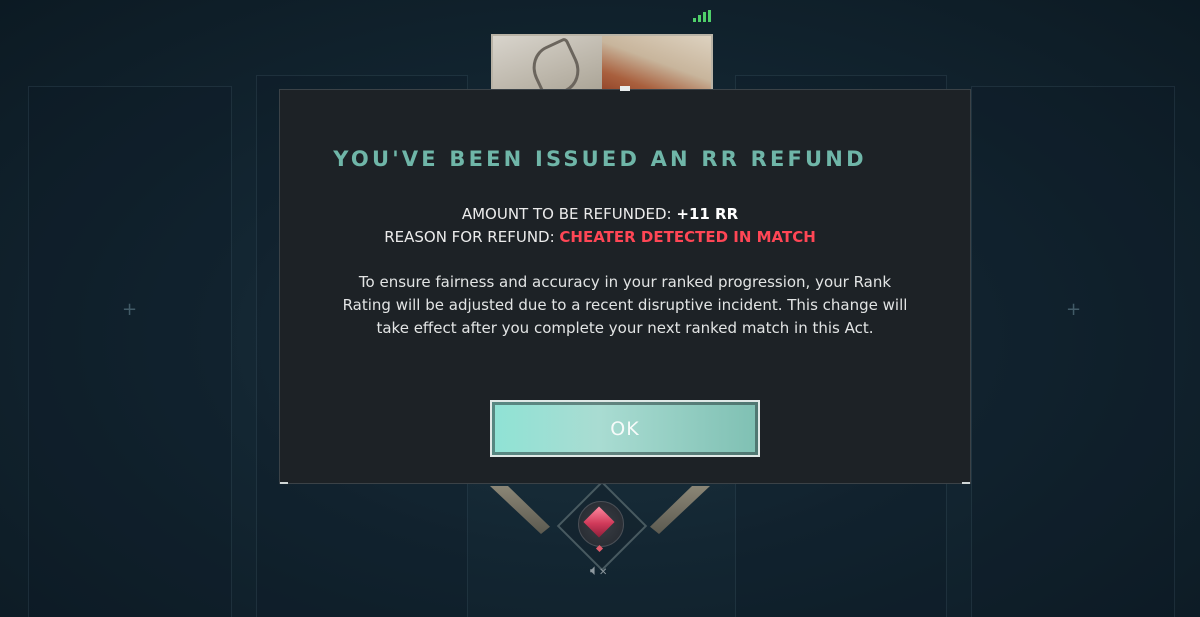 This screenshot has width=1200, height=617. I want to click on dialog-title: YOU'VE BEEN ISSUED AN RR REFUND, so click(600, 159).